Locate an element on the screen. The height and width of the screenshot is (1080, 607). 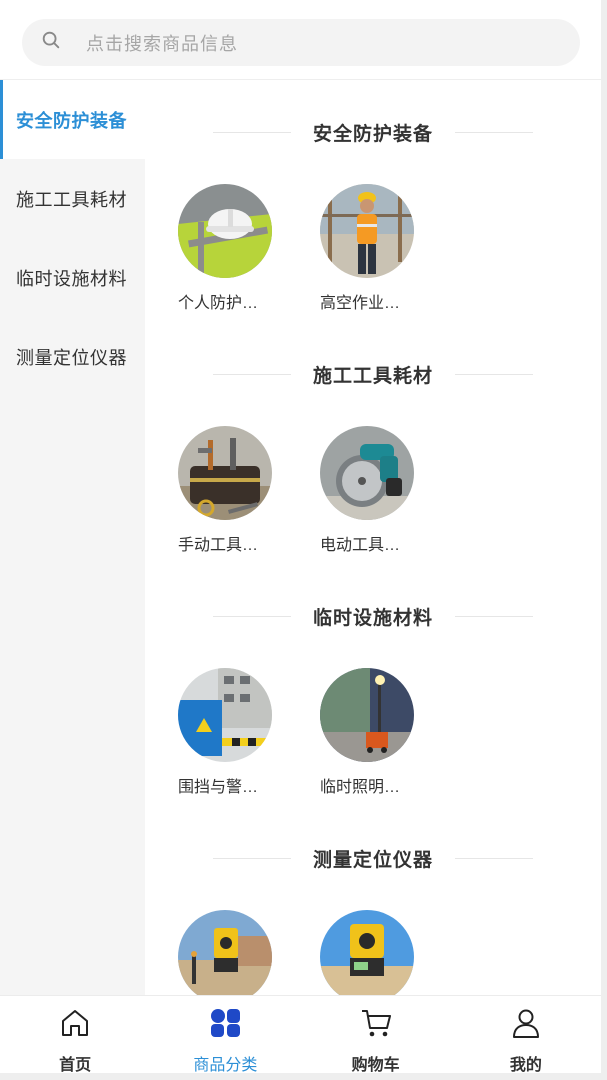
tab-label: 首页 is located at coordinates (75, 1065).